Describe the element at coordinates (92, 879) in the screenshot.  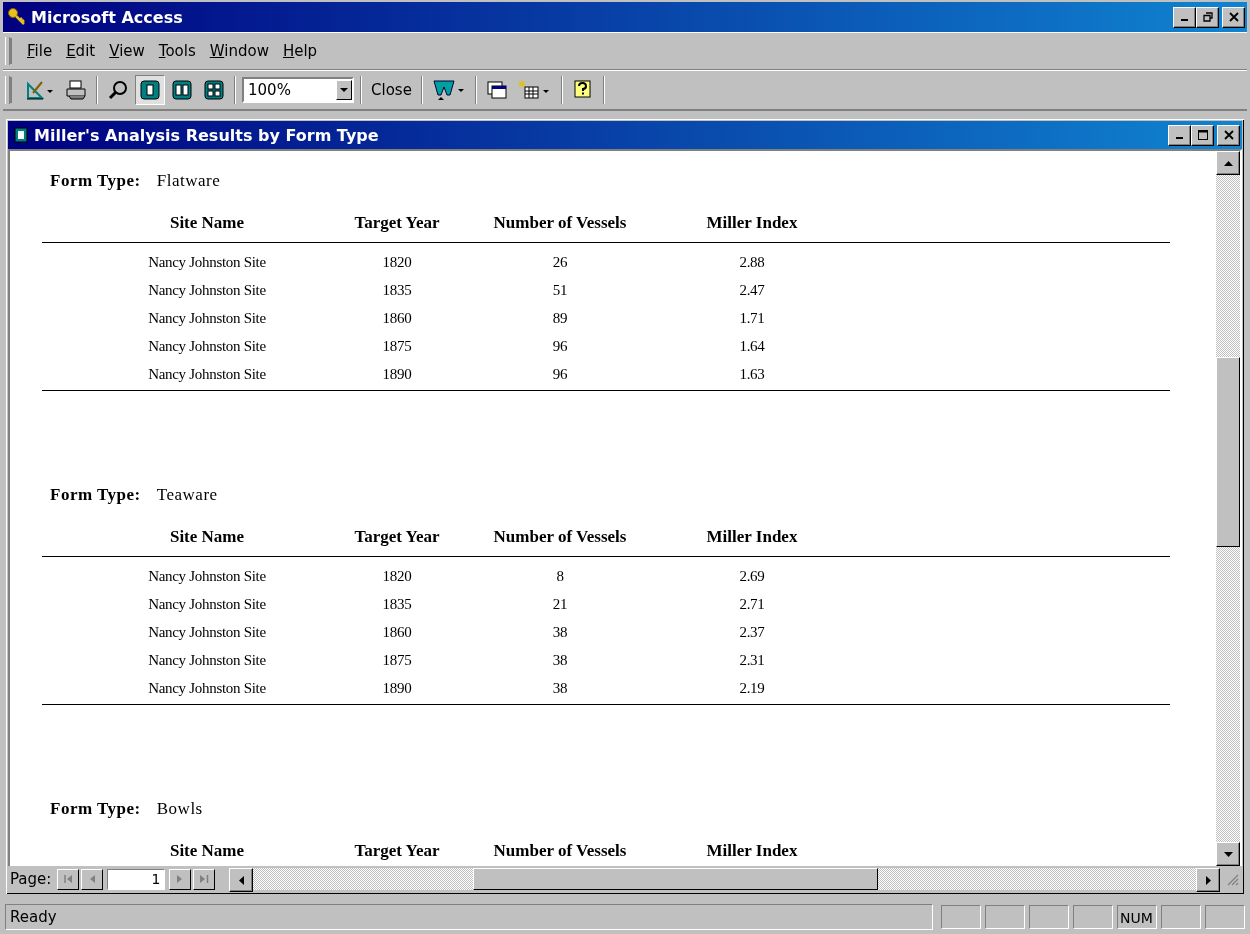
I see `previous-page-button` at that location.